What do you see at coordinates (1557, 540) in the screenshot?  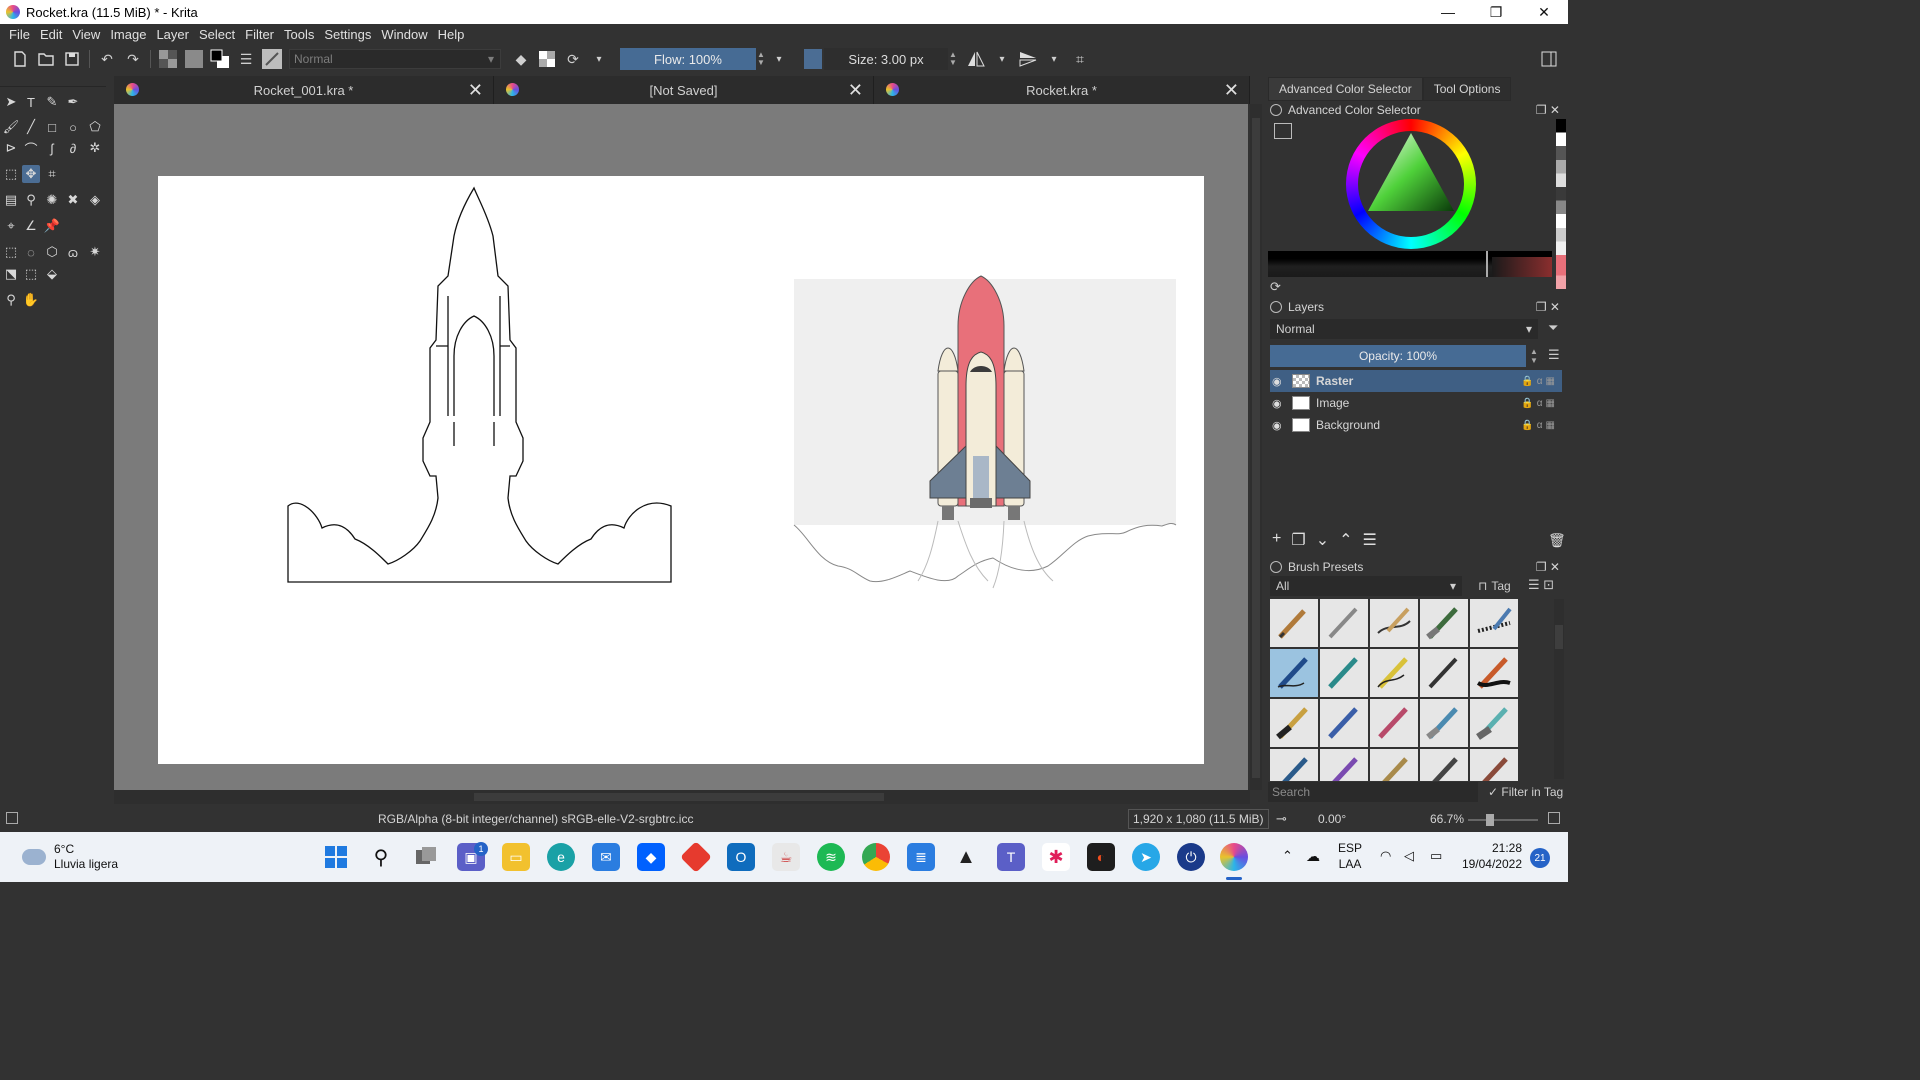 I see `delete-layer-icon: 🗑` at bounding box center [1557, 540].